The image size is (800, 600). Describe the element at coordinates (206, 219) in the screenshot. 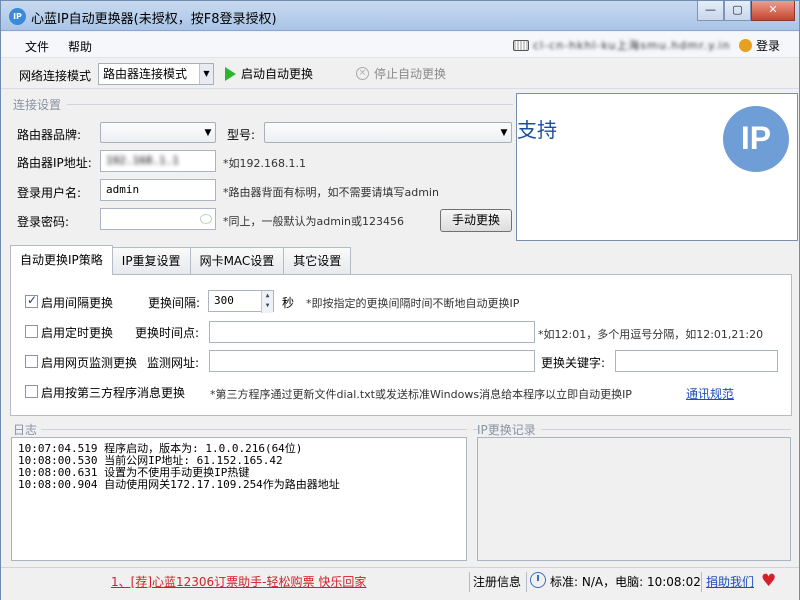

I see `eye-icon` at that location.